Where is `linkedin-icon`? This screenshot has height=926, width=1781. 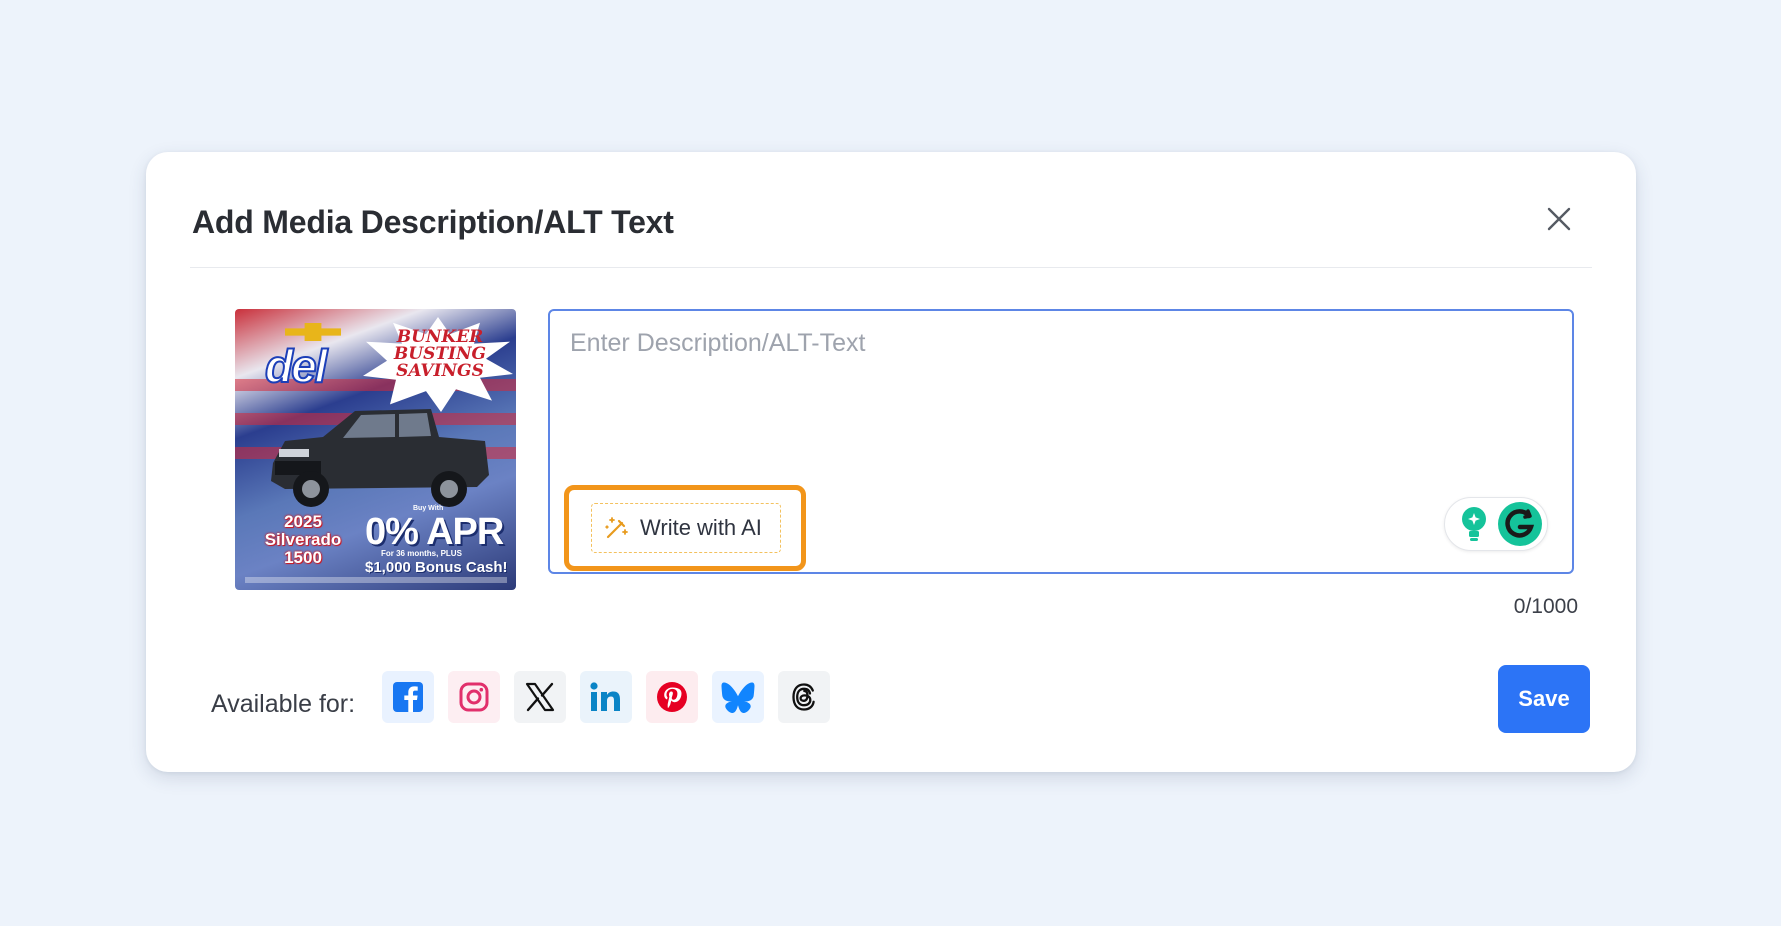
linkedin-icon is located at coordinates (605, 696).